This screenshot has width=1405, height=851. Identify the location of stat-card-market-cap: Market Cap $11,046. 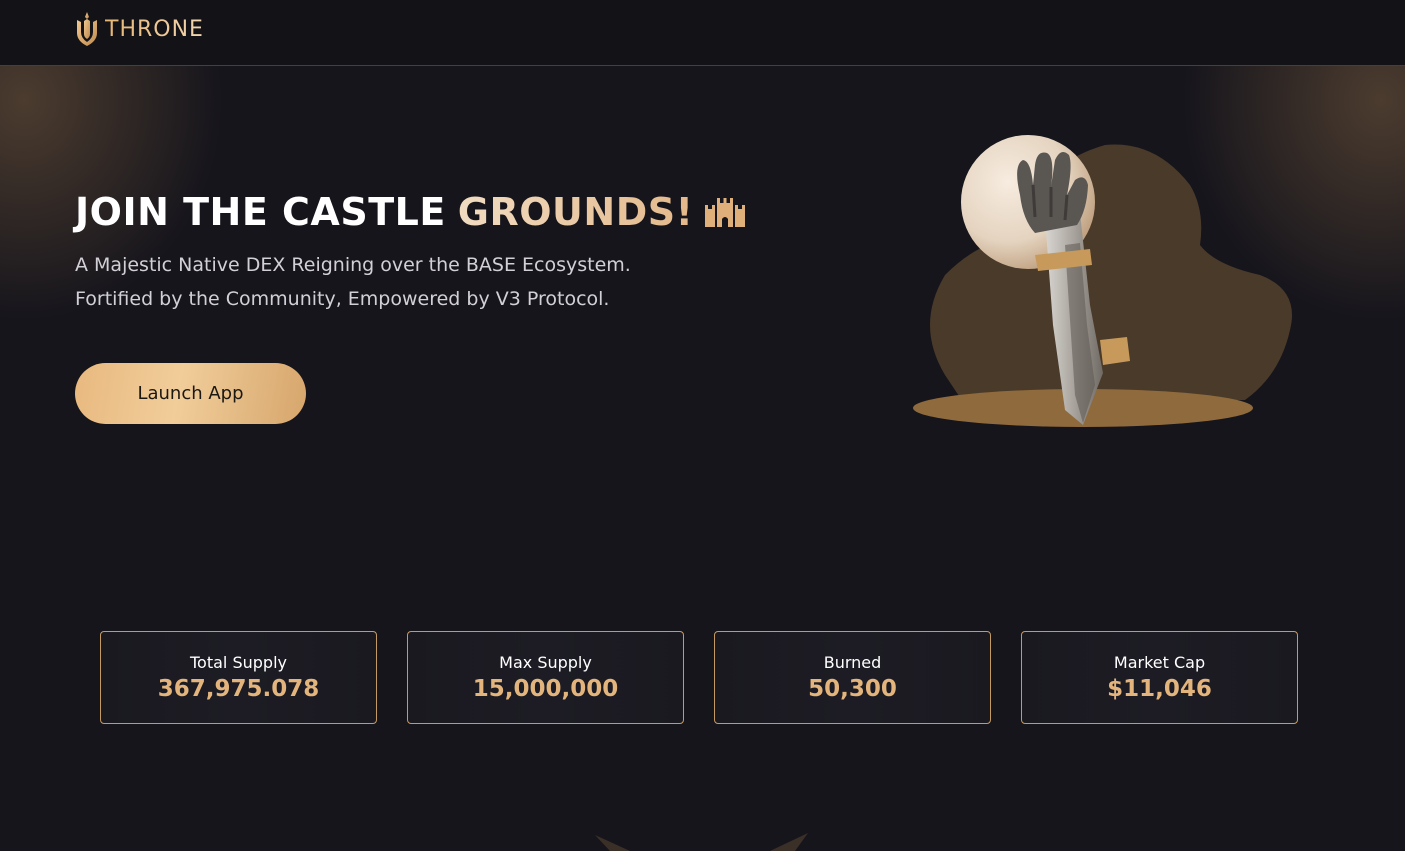
(1159, 677).